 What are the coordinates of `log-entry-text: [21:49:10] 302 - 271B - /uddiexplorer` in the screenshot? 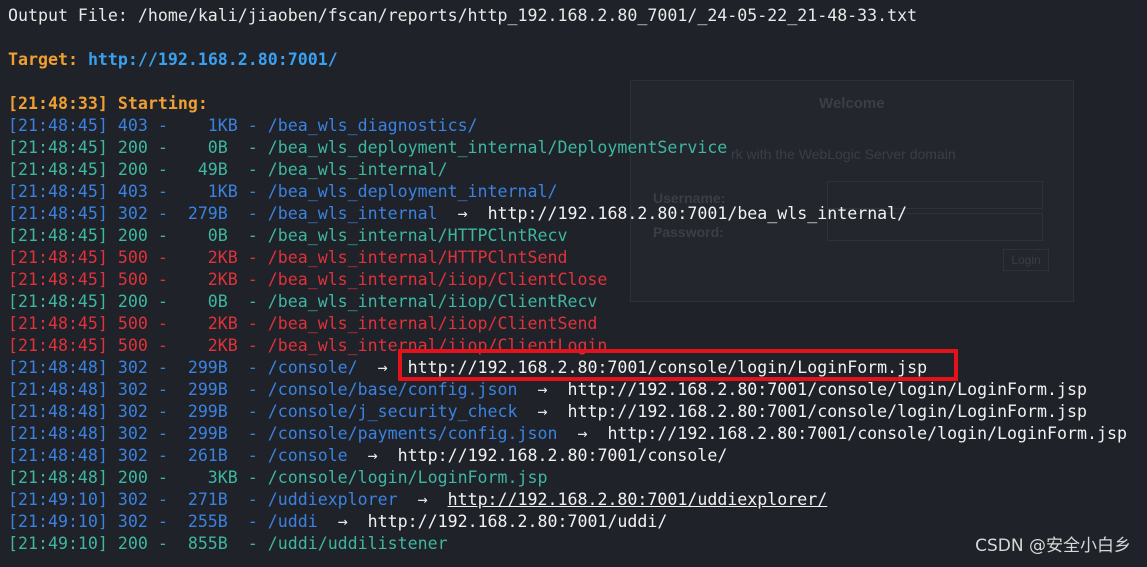 It's located at (213, 499).